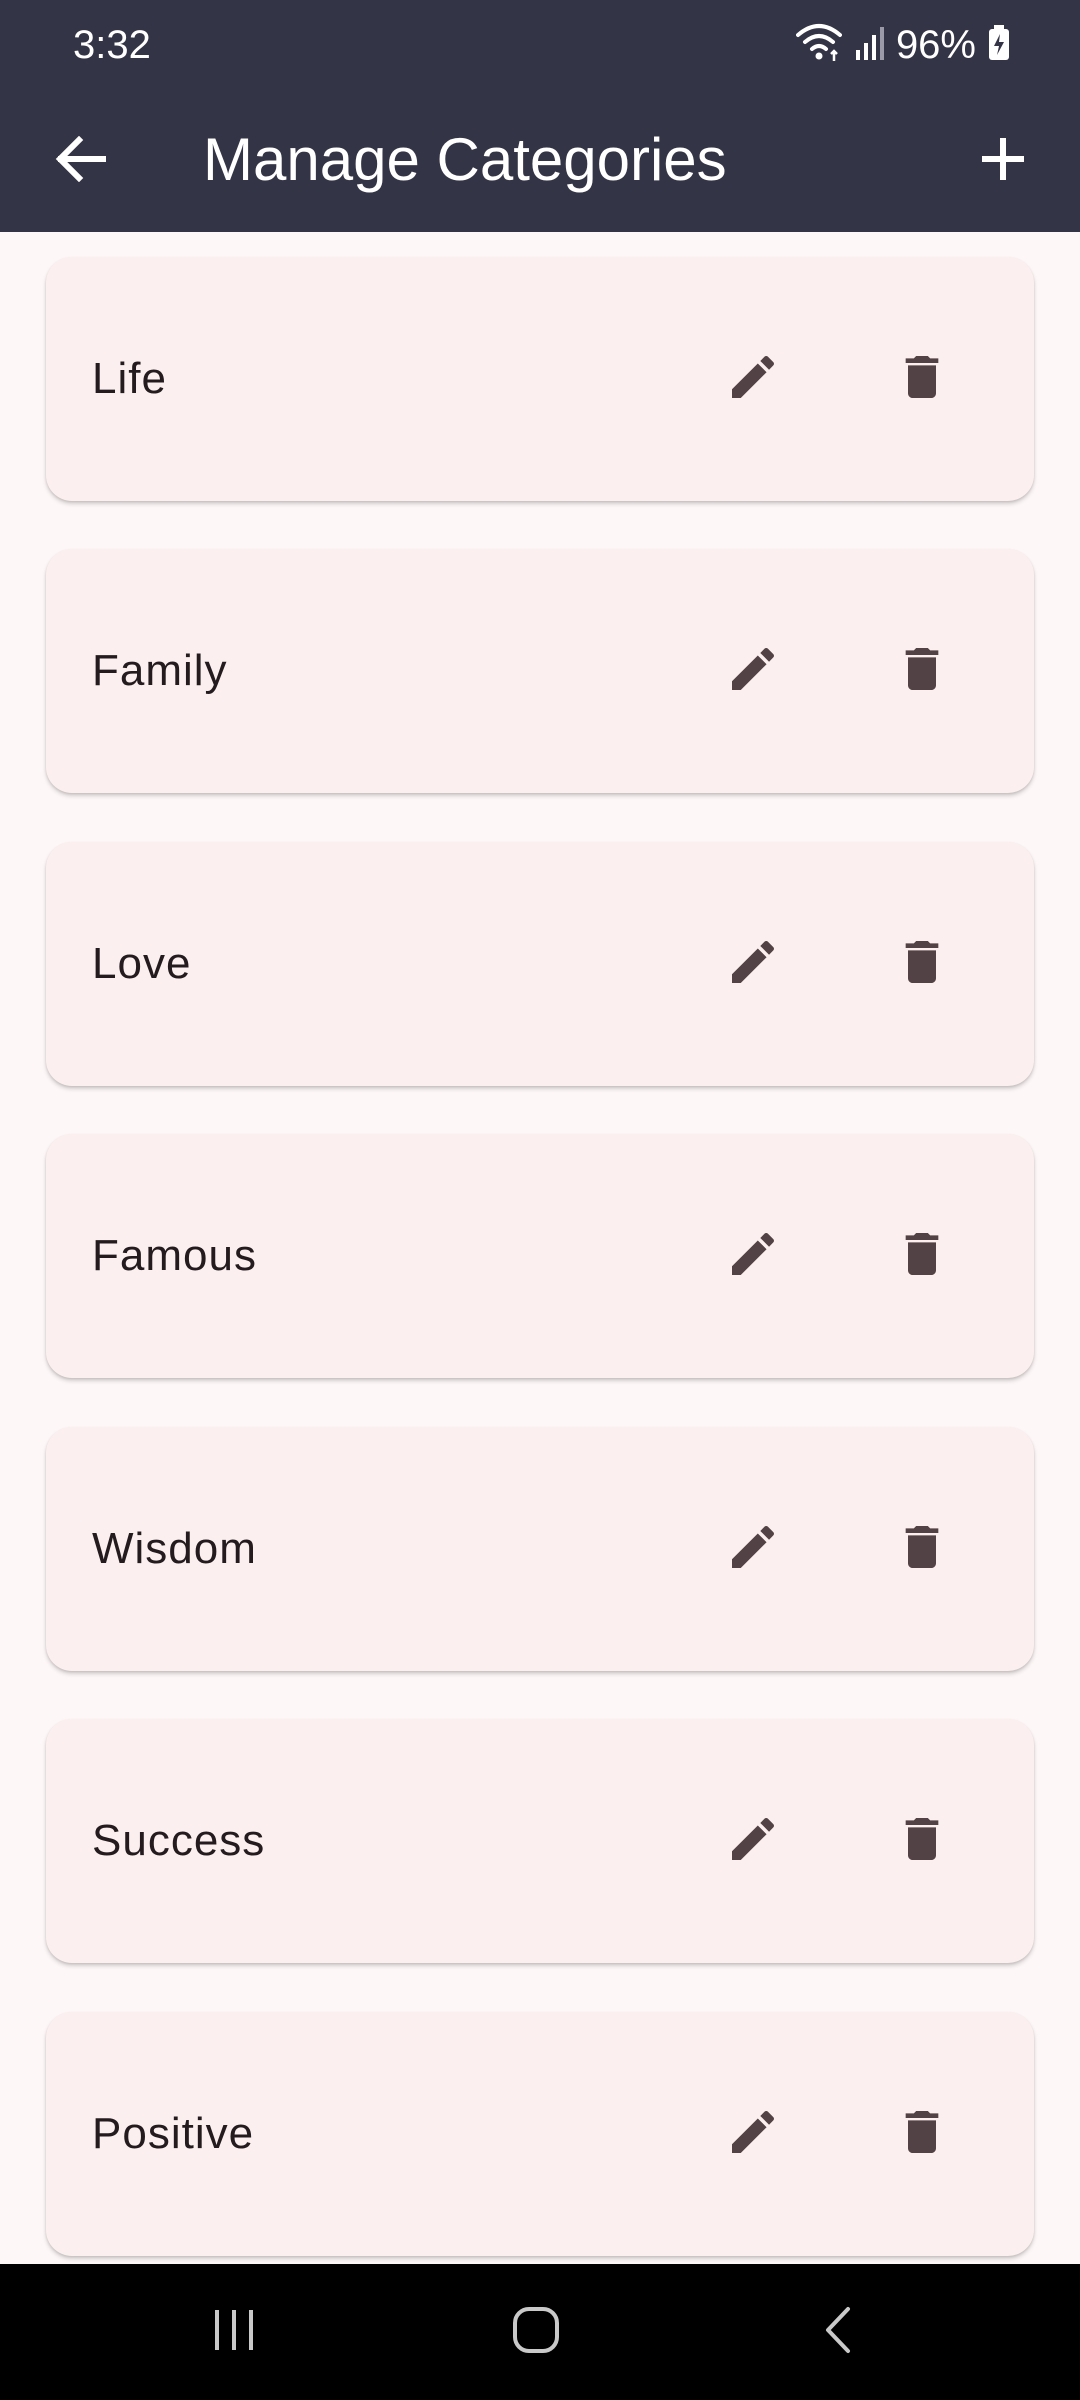 The height and width of the screenshot is (2400, 1080). Describe the element at coordinates (540, 964) in the screenshot. I see `category-card: Love` at that location.